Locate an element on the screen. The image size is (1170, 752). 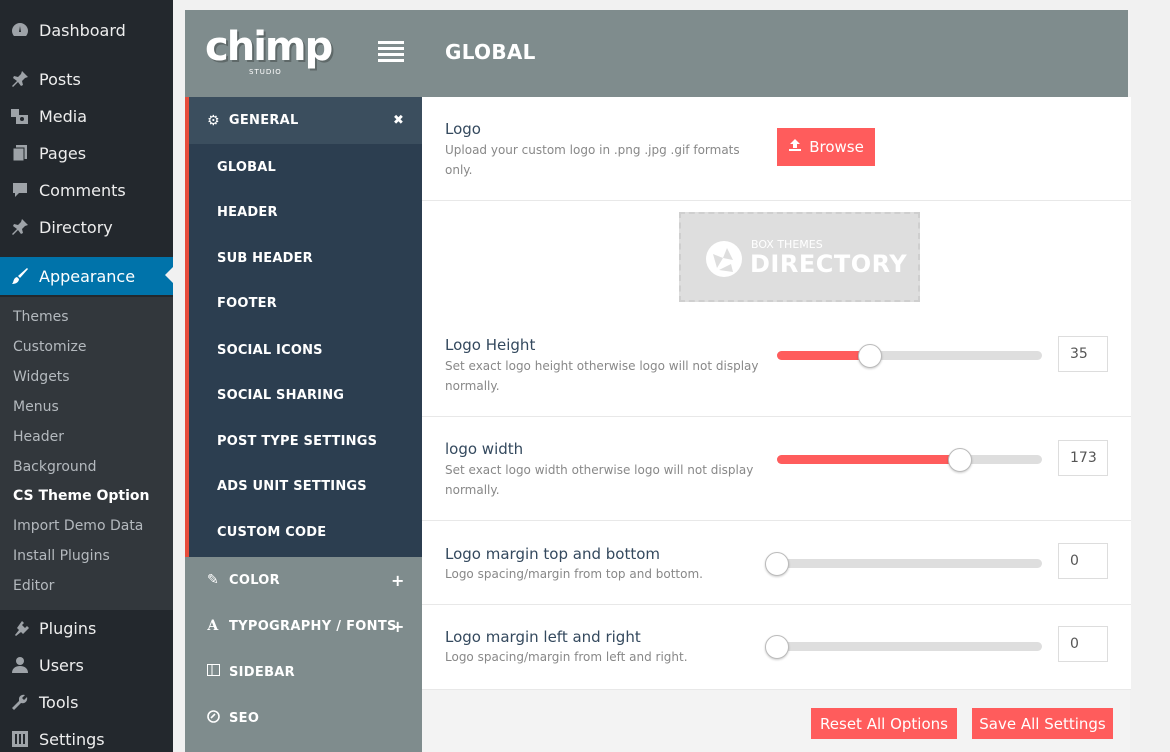
wp-menu-comments: Comments is located at coordinates (86, 190).